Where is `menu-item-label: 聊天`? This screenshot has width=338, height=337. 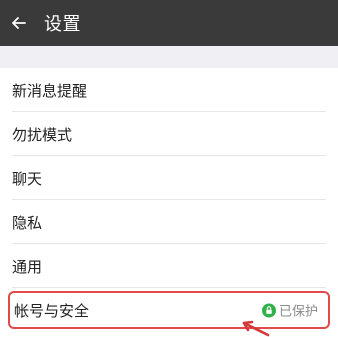
menu-item-label: 聊天 is located at coordinates (27, 178).